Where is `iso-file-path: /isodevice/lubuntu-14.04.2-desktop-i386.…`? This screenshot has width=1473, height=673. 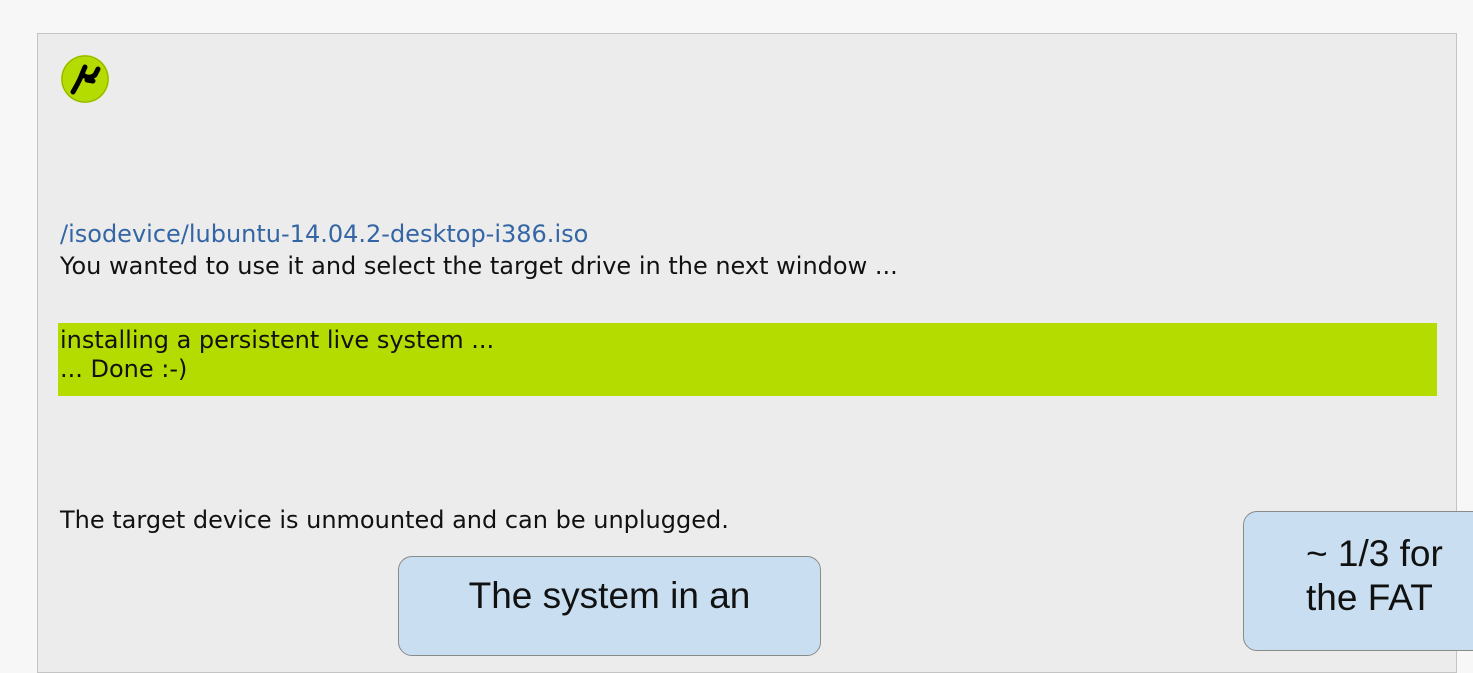
iso-file-path: /isodevice/lubuntu-14.04.2-desktop-i386.… is located at coordinates (324, 234).